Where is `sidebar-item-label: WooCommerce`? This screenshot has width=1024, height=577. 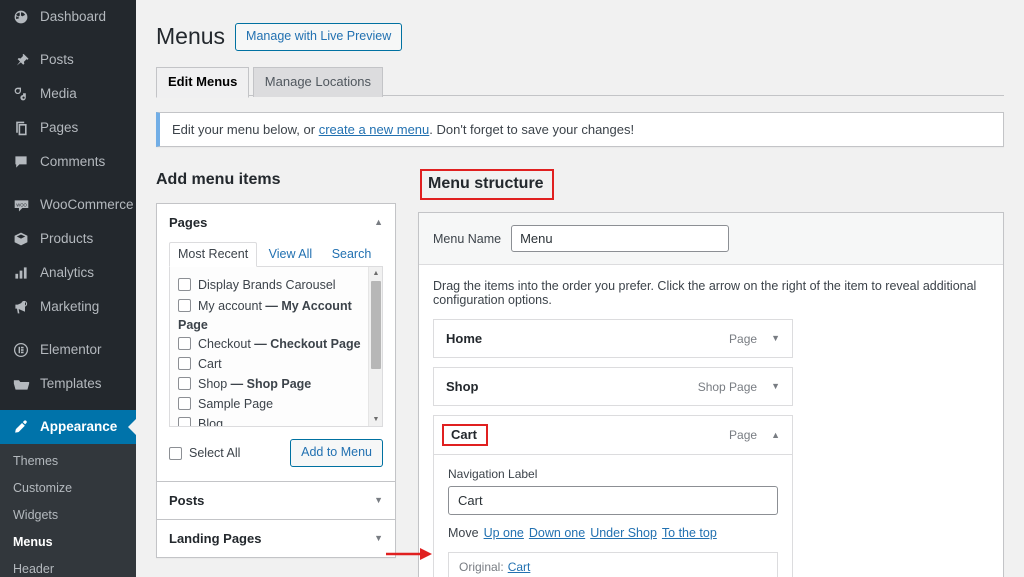 sidebar-item-label: WooCommerce is located at coordinates (87, 205).